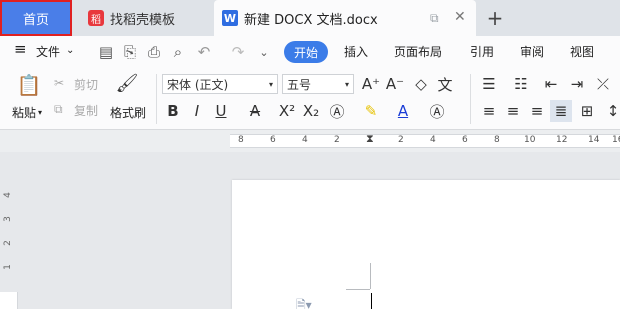 This screenshot has width=620, height=309. I want to click on format-painter-button: 格式刷, so click(128, 112).